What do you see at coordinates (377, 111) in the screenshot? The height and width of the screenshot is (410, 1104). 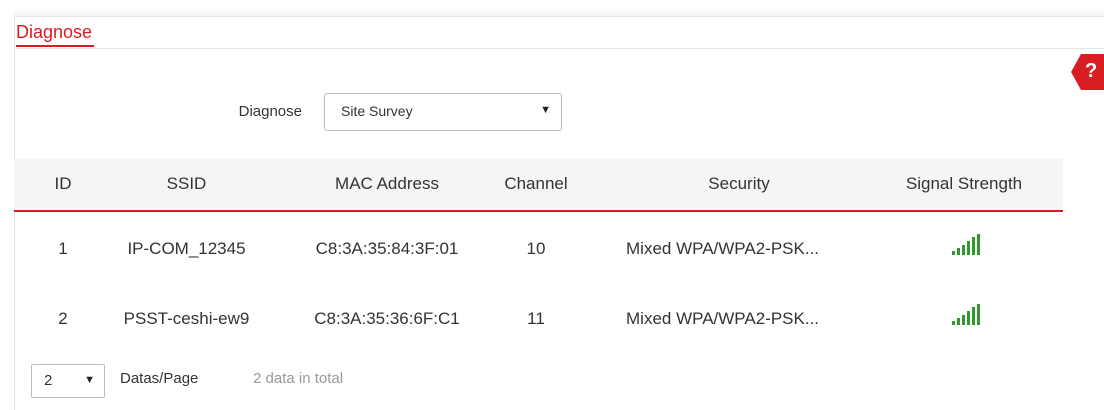 I see `diagnose-select-value: Site Survey` at bounding box center [377, 111].